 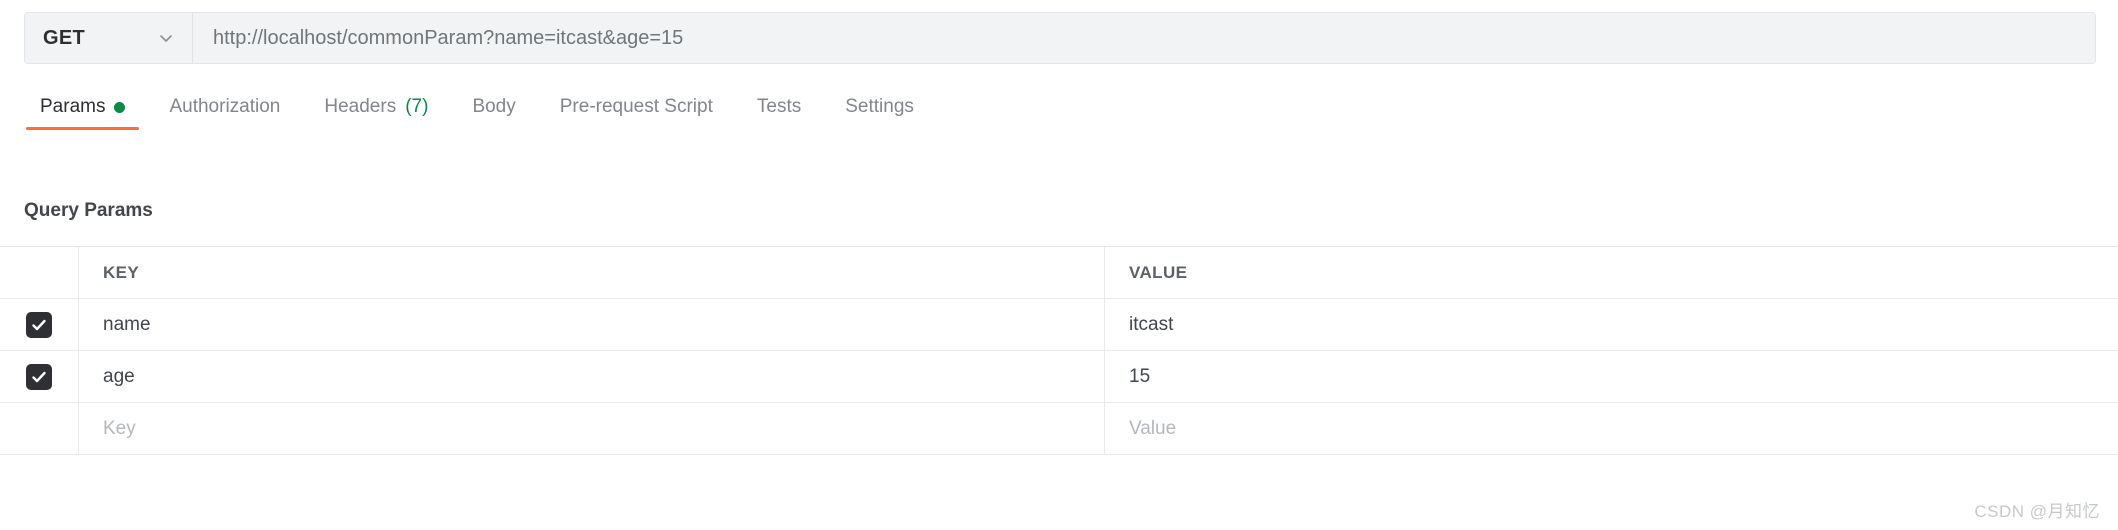 I want to click on chevron-down-icon, so click(x=166, y=38).